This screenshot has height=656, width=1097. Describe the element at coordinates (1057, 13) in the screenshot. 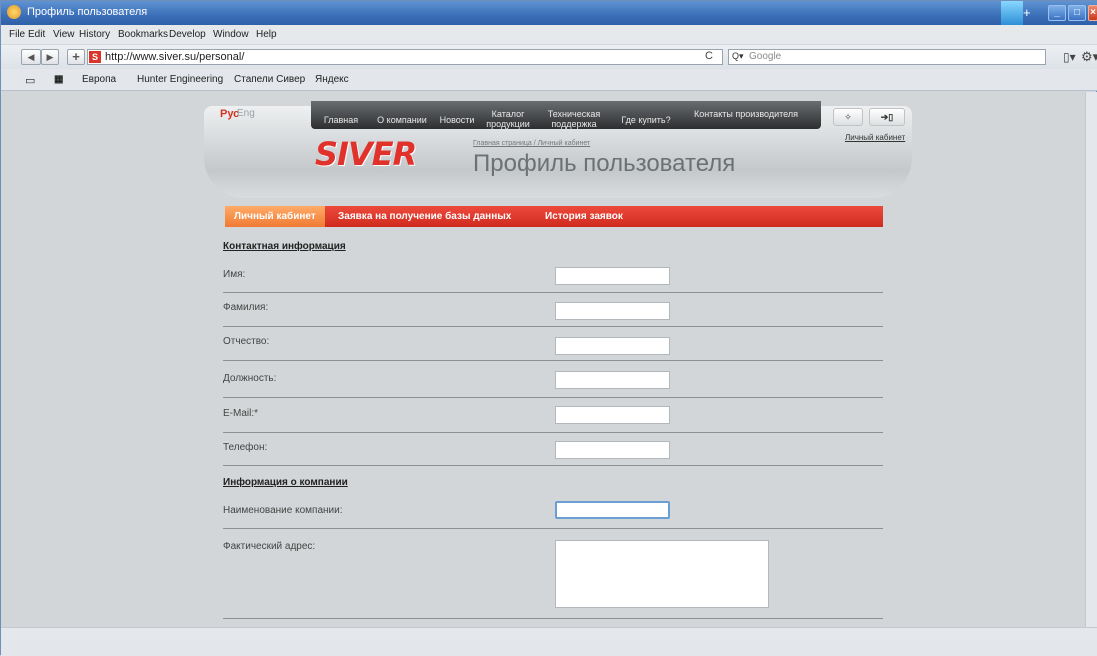

I see `minimize-button: _` at that location.